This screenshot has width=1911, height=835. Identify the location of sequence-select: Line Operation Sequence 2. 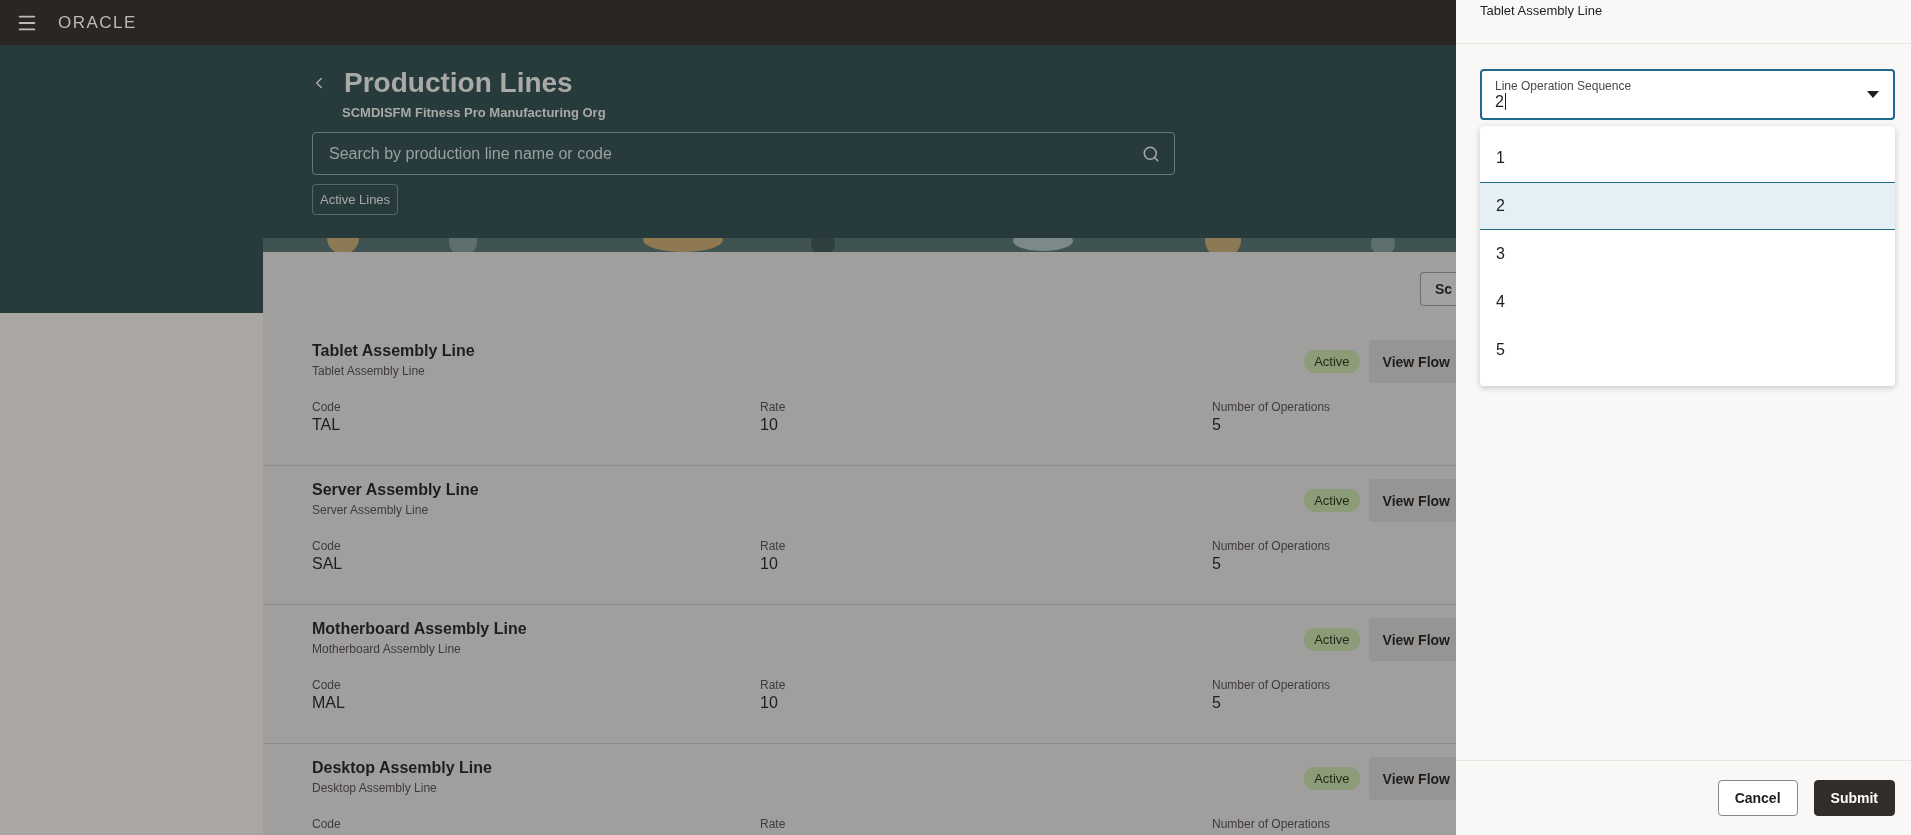
(1687, 94).